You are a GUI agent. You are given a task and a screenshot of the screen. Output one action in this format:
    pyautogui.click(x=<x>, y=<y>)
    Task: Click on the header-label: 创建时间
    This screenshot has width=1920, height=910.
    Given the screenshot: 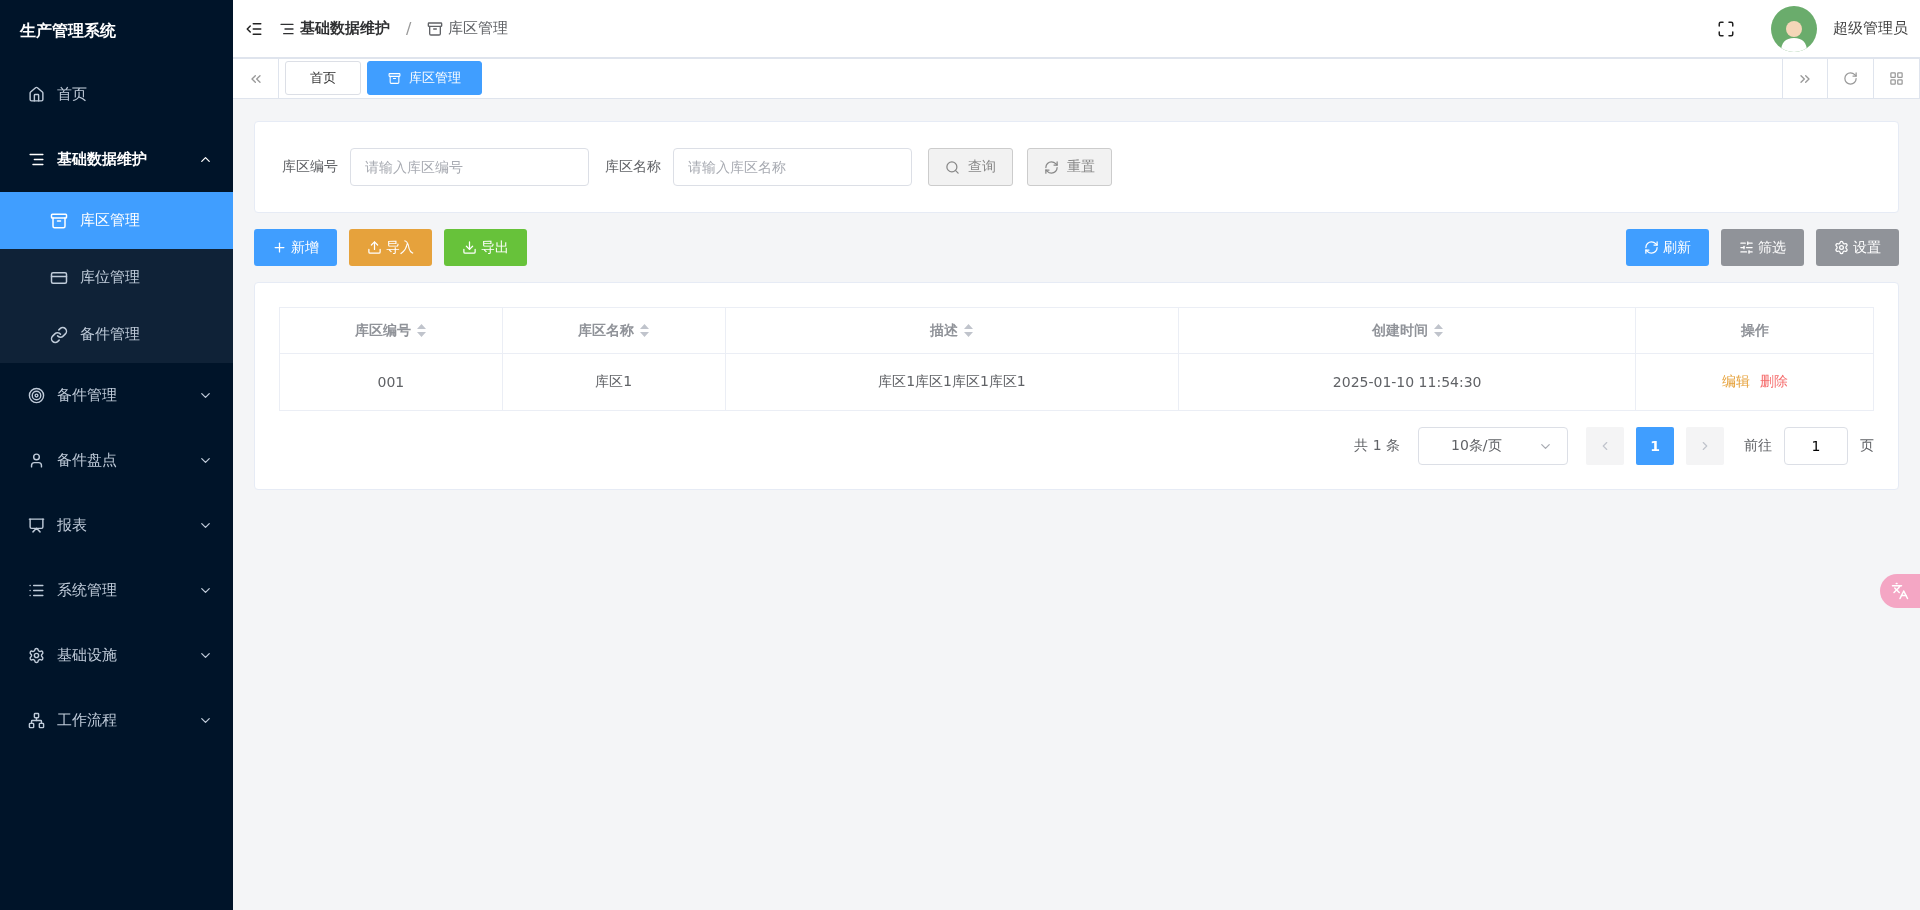 What is the action you would take?
    pyautogui.click(x=1399, y=330)
    